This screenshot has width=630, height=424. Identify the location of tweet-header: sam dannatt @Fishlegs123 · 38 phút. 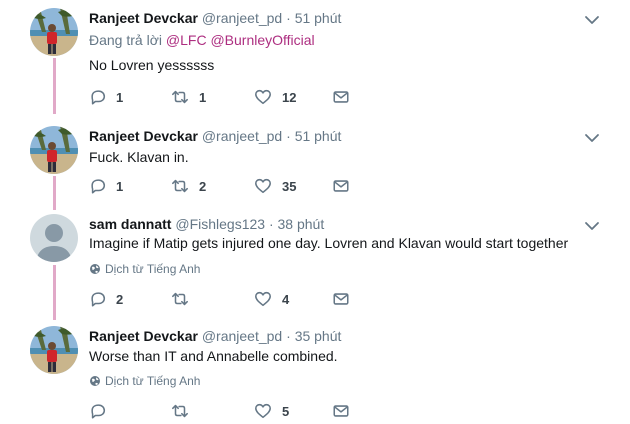
(206, 224).